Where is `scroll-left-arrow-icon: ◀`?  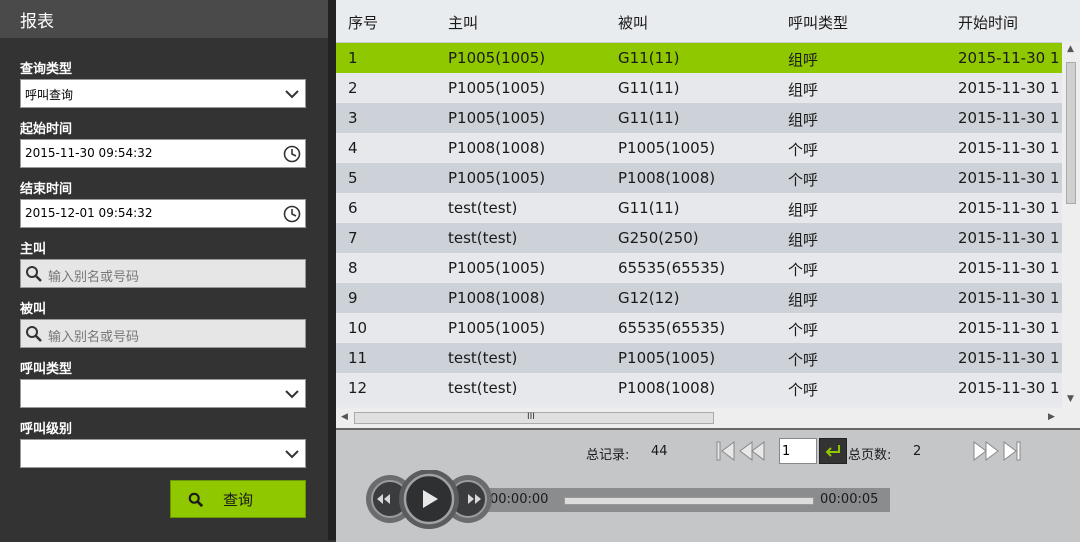 scroll-left-arrow-icon: ◀ is located at coordinates (344, 417).